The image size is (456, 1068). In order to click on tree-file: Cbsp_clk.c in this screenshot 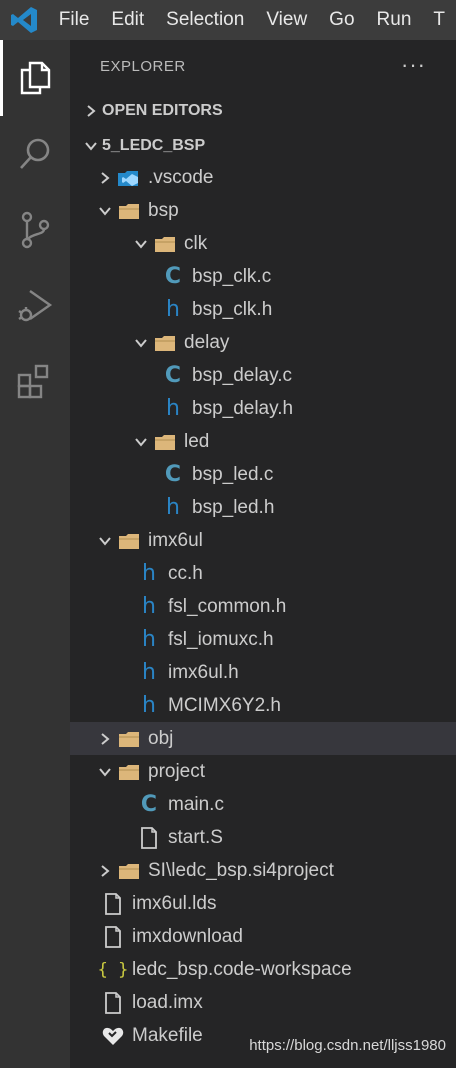, I will do `click(263, 276)`.